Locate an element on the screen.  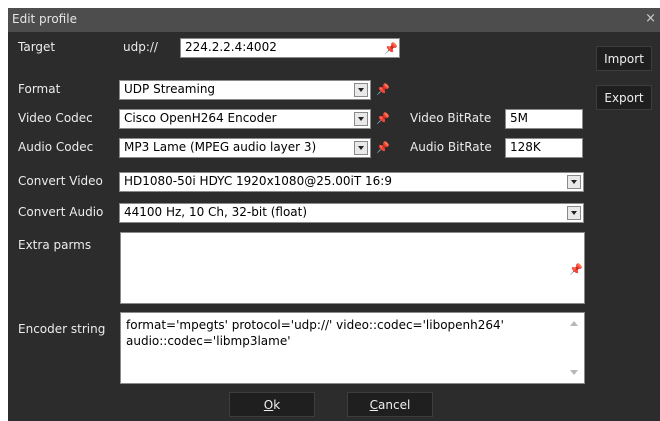
convert-video-value: HD1080-50i HDYC 1920x1080@25.00iT 16:9 is located at coordinates (258, 181).